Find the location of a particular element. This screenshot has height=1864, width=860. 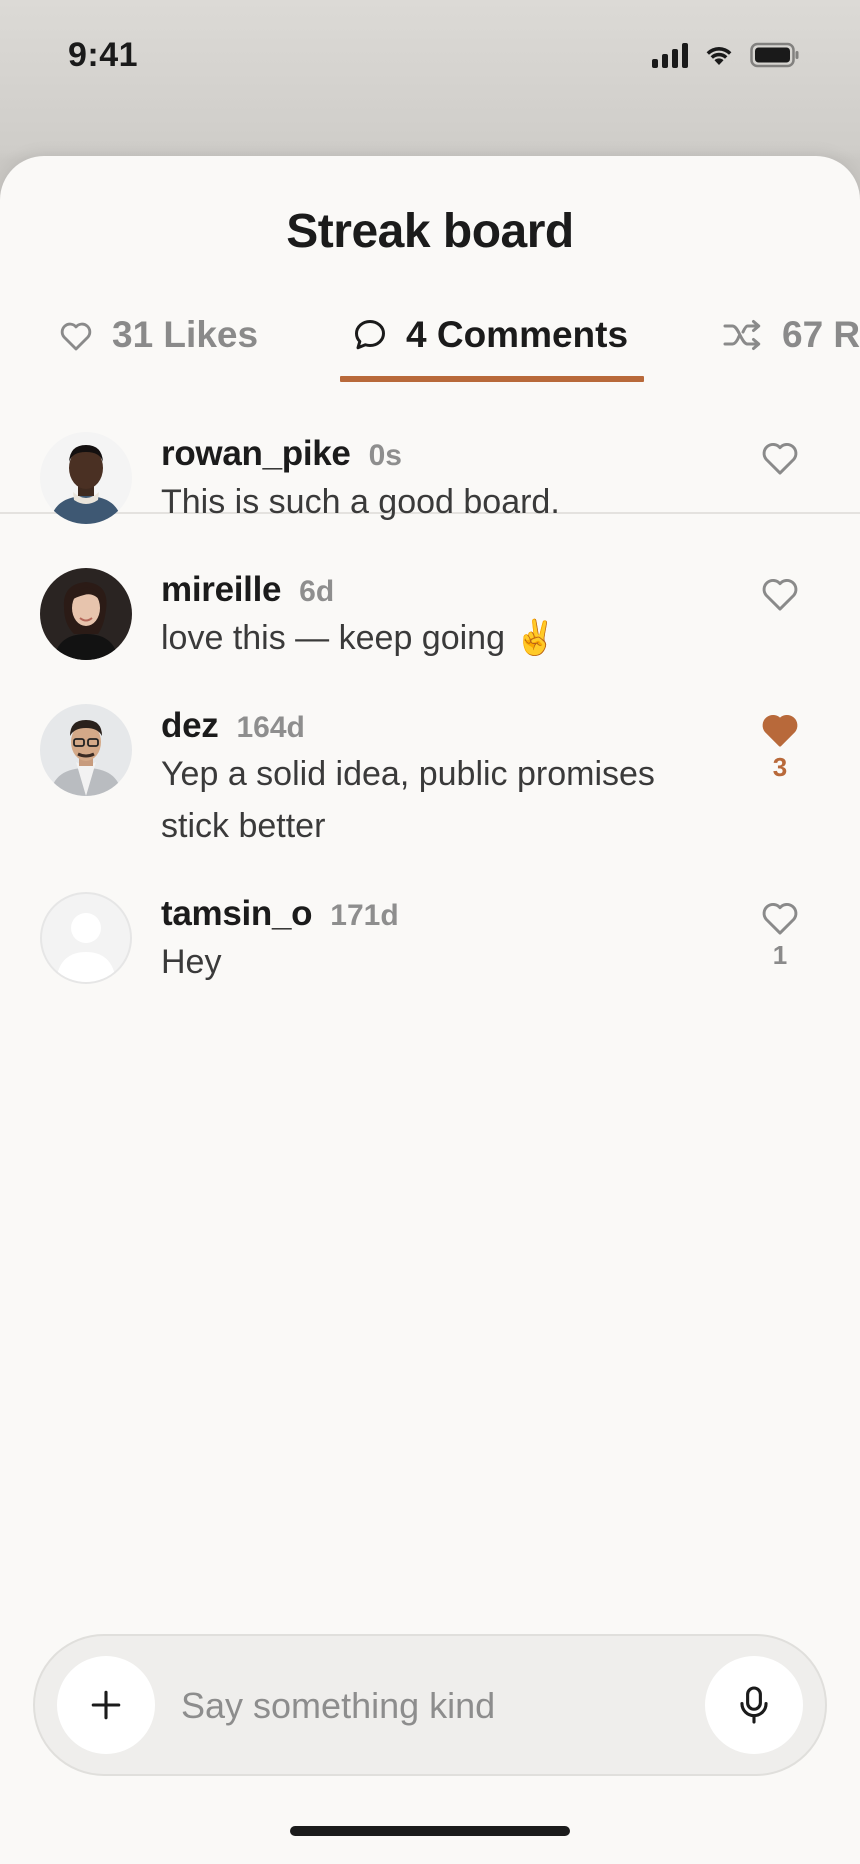

shuffle-icon is located at coordinates (742, 335).